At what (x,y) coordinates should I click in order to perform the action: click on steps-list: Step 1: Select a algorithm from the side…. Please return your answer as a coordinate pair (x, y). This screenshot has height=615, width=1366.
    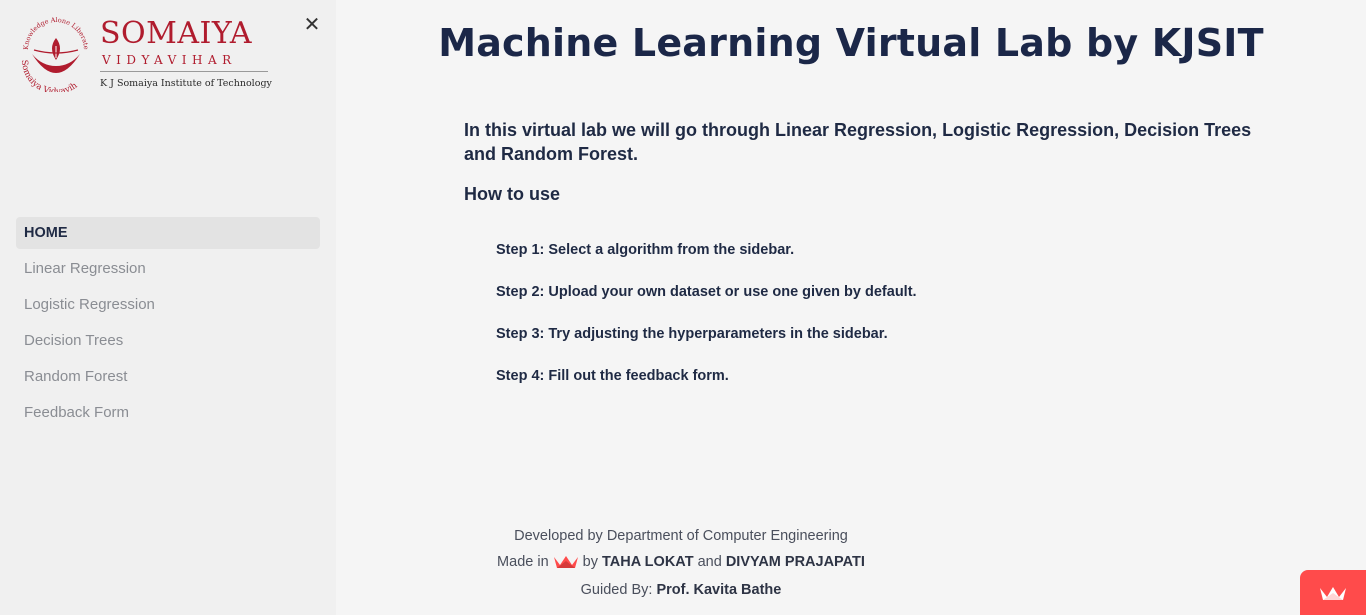
    Looking at the image, I should click on (846, 324).